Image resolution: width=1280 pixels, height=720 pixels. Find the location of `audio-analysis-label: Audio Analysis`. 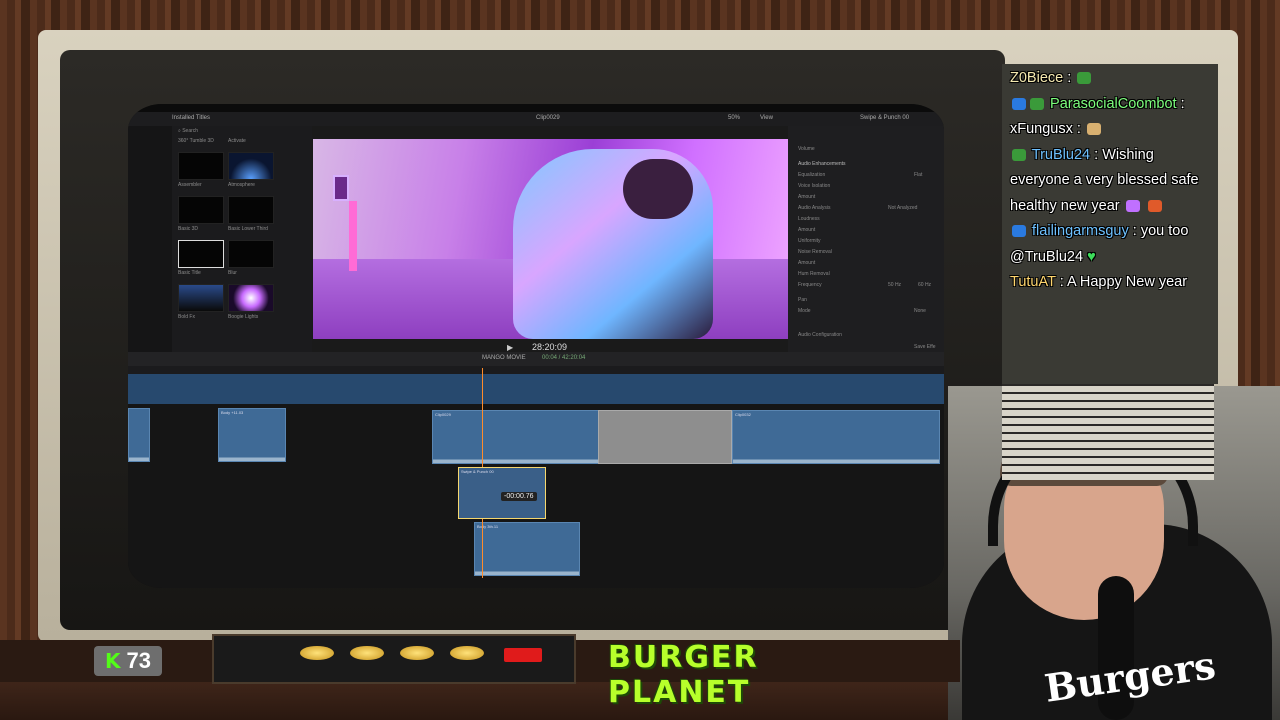

audio-analysis-label: Audio Analysis is located at coordinates (814, 208).